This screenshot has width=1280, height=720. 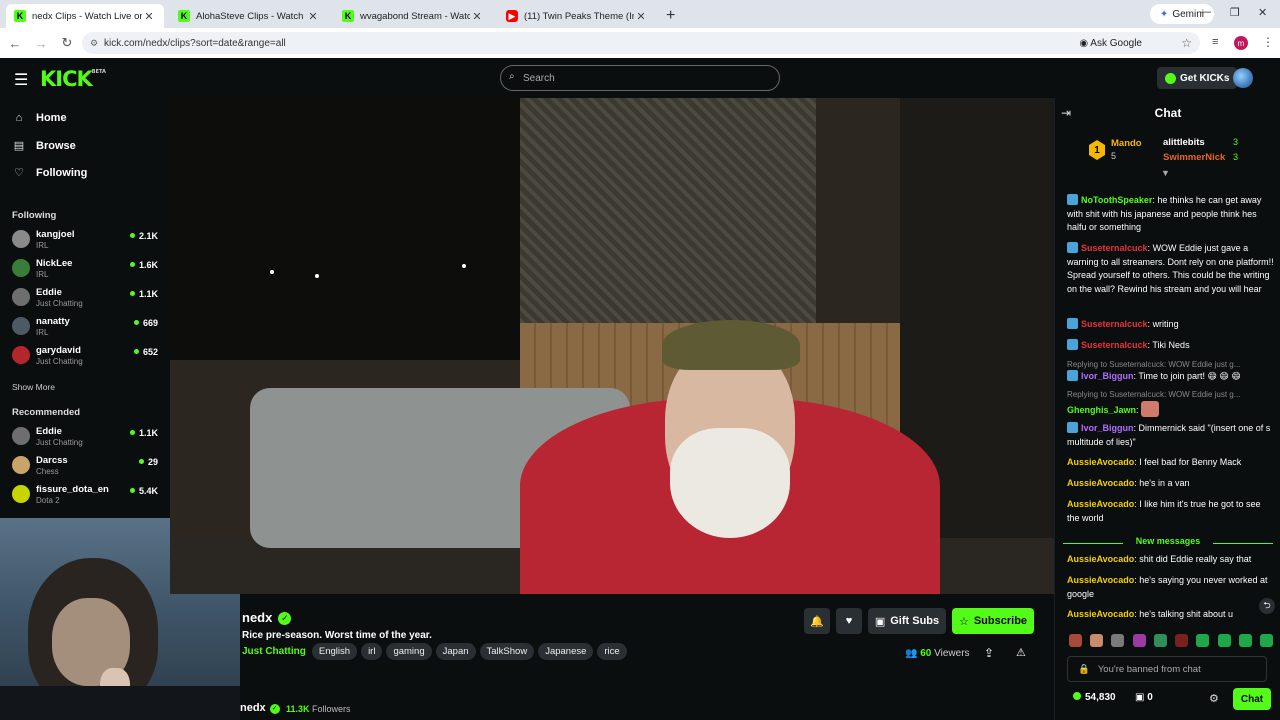 I want to click on leader-first-name: Mando, so click(x=1126, y=143).